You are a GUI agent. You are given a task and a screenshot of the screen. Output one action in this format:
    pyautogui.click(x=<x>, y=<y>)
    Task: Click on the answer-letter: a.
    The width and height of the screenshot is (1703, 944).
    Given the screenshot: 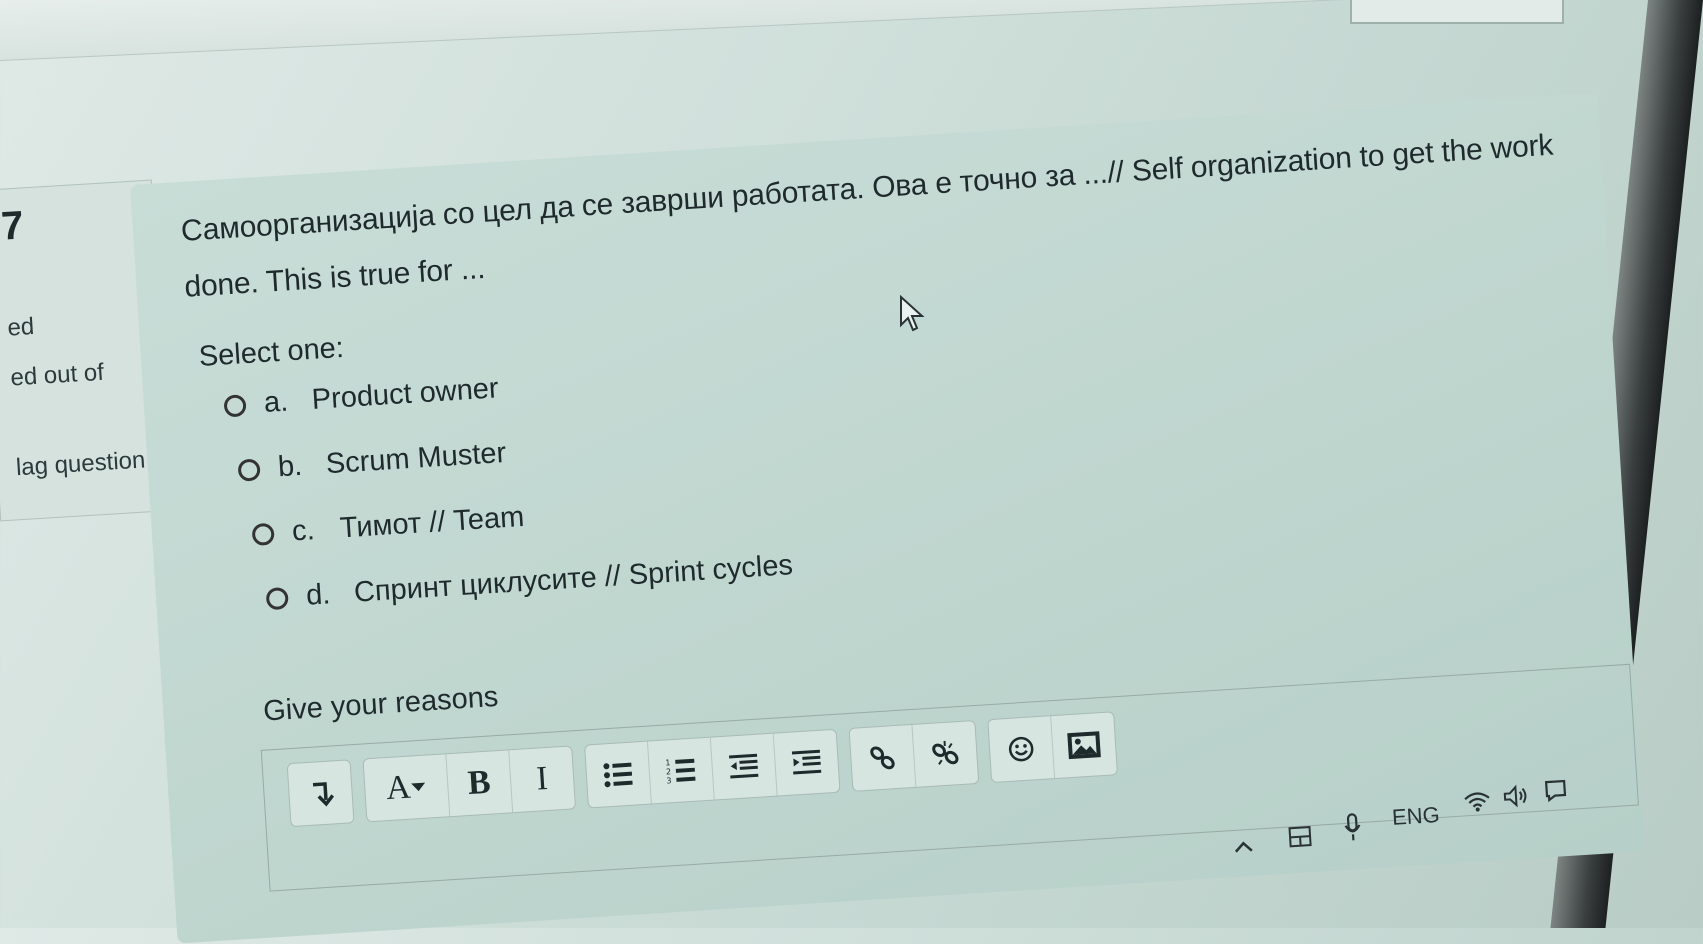 What is the action you would take?
    pyautogui.click(x=276, y=402)
    